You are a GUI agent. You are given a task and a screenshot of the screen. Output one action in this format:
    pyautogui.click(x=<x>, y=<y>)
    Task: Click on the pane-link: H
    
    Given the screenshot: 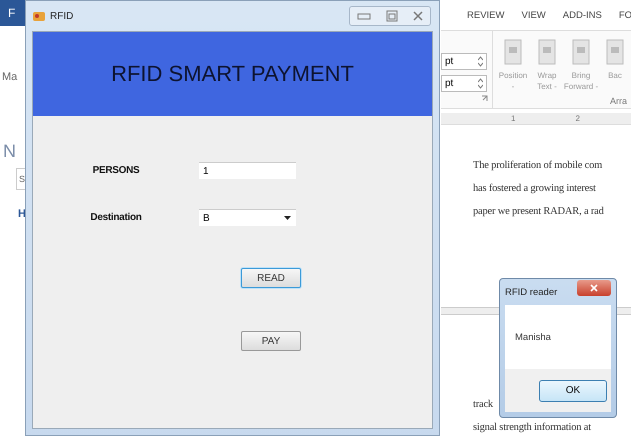 What is the action you would take?
    pyautogui.click(x=21, y=214)
    